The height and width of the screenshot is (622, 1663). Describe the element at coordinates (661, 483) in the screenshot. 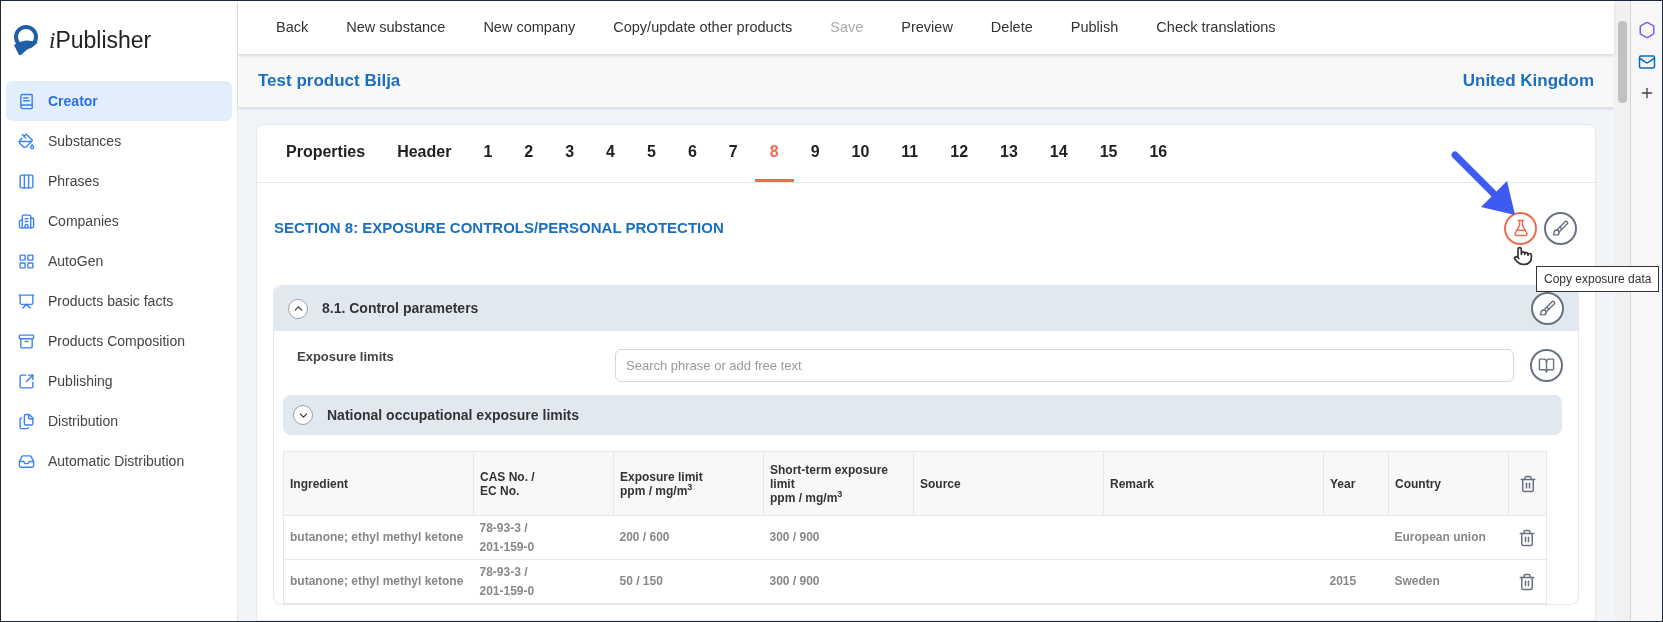

I see `column-header: Exposure limit ppm / mg/m$^{3}$` at that location.